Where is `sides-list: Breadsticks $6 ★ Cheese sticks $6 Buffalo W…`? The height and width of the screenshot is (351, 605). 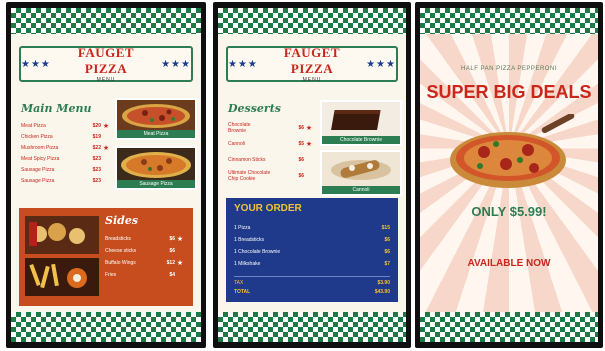 sides-list: Breadsticks $6 ★ Cheese sticks $6 Buffalo W… is located at coordinates (145, 257).